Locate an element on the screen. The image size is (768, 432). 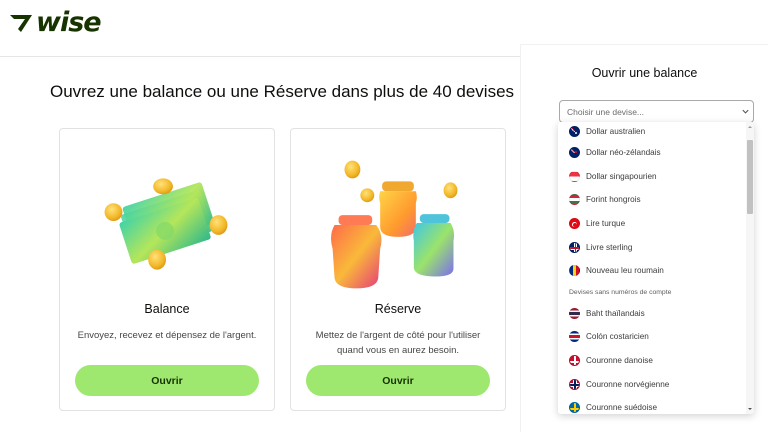
wise-logo: wise is located at coordinates (55, 22).